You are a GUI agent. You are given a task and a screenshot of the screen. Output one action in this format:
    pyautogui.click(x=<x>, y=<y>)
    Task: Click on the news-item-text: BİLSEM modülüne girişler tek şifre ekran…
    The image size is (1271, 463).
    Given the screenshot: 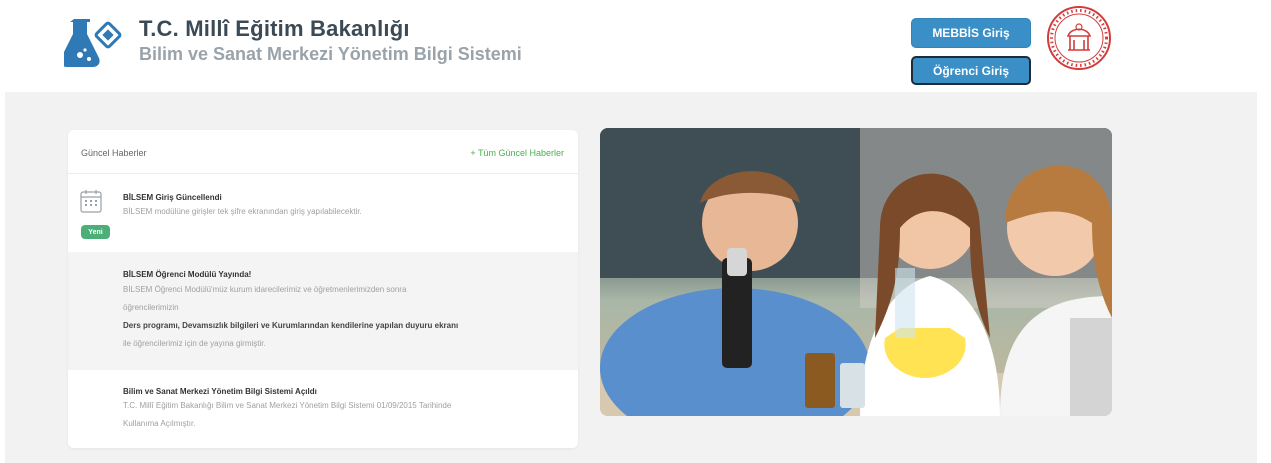 What is the action you would take?
    pyautogui.click(x=242, y=211)
    